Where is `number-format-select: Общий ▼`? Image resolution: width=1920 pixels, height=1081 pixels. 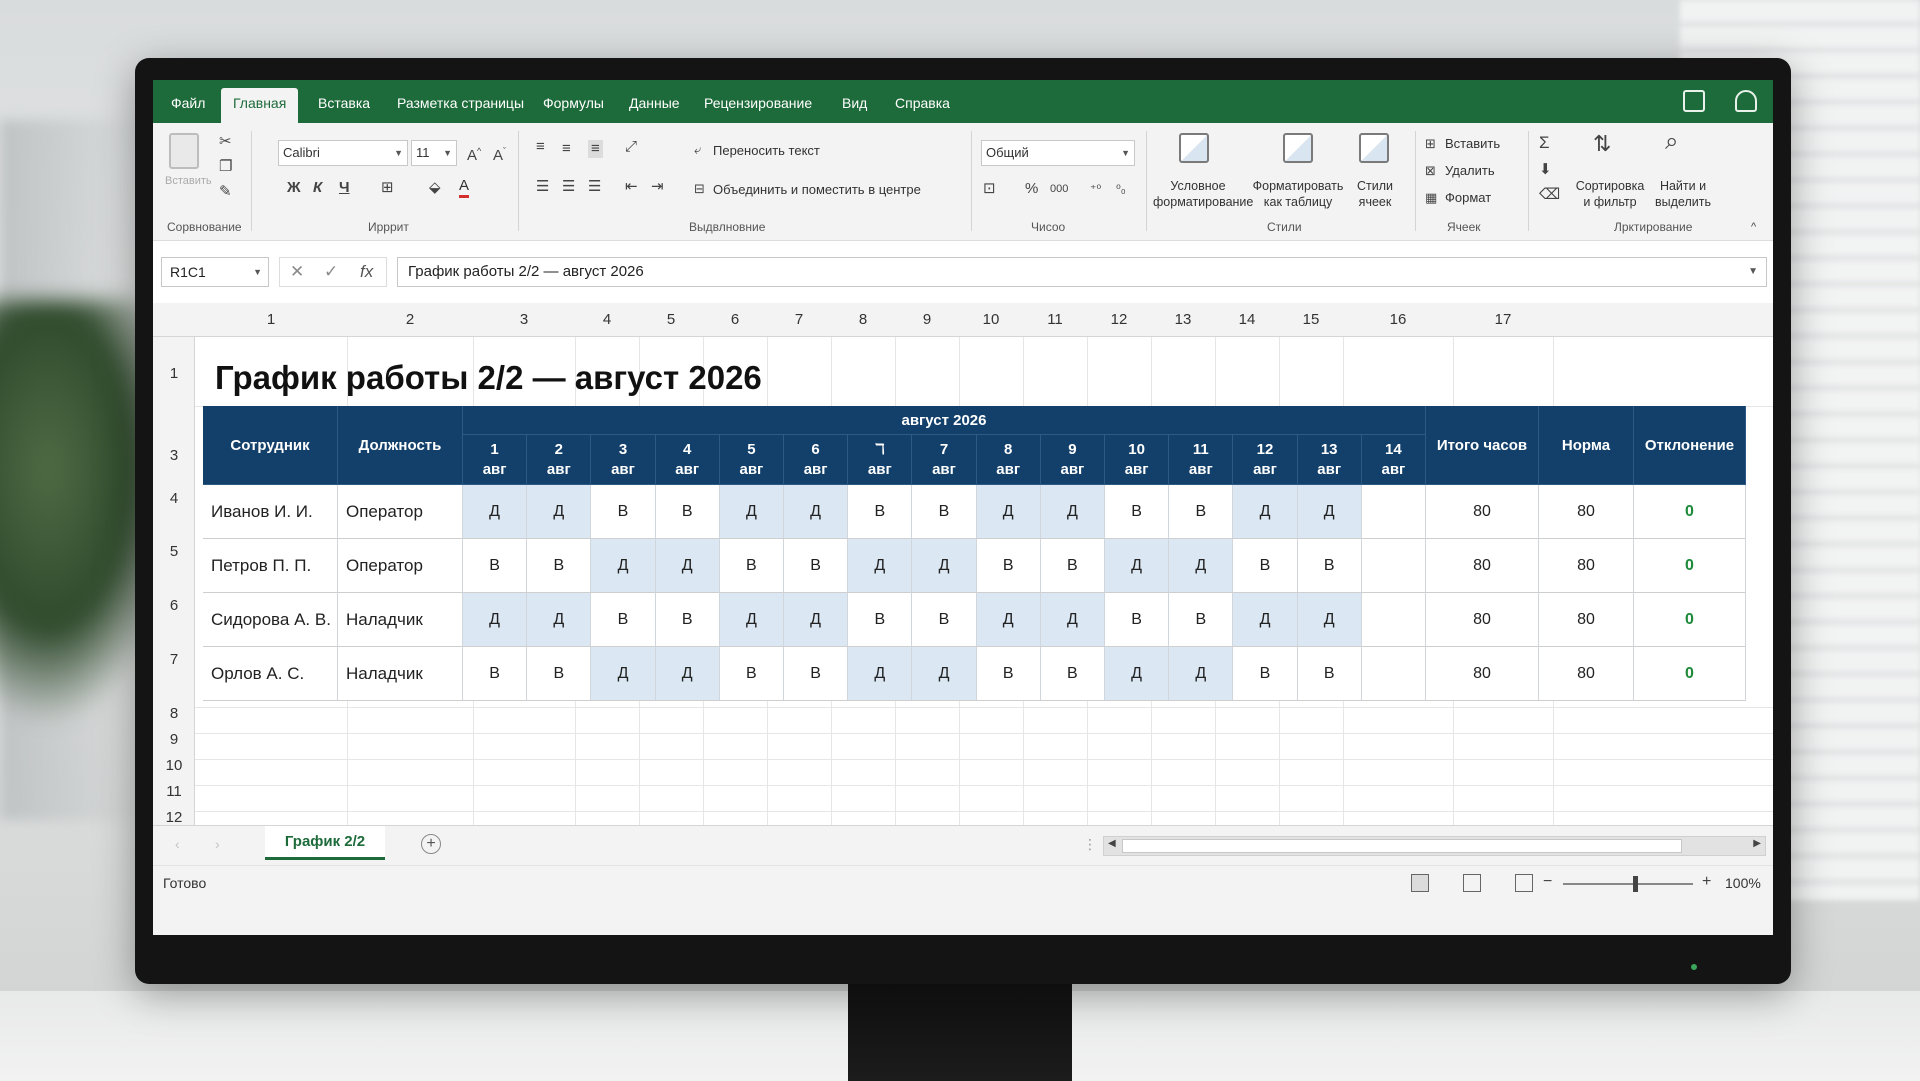
number-format-select: Общий ▼ is located at coordinates (1058, 153).